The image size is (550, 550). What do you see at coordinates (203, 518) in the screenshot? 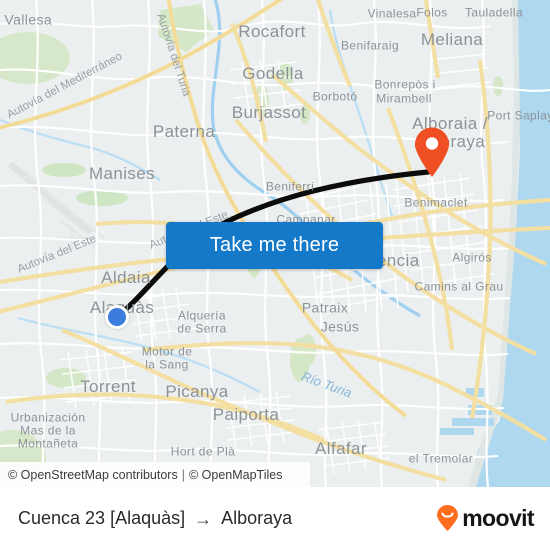
I see `arrow-right-icon: →` at bounding box center [203, 518].